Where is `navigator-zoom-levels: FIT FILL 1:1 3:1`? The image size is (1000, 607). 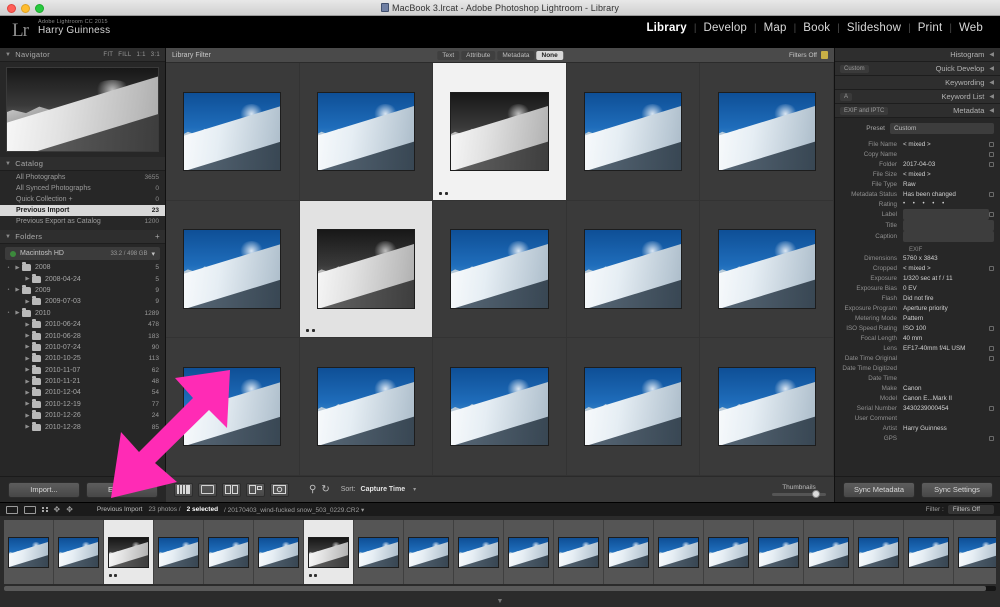 navigator-zoom-levels: FIT FILL 1:1 3:1 is located at coordinates (131, 55).